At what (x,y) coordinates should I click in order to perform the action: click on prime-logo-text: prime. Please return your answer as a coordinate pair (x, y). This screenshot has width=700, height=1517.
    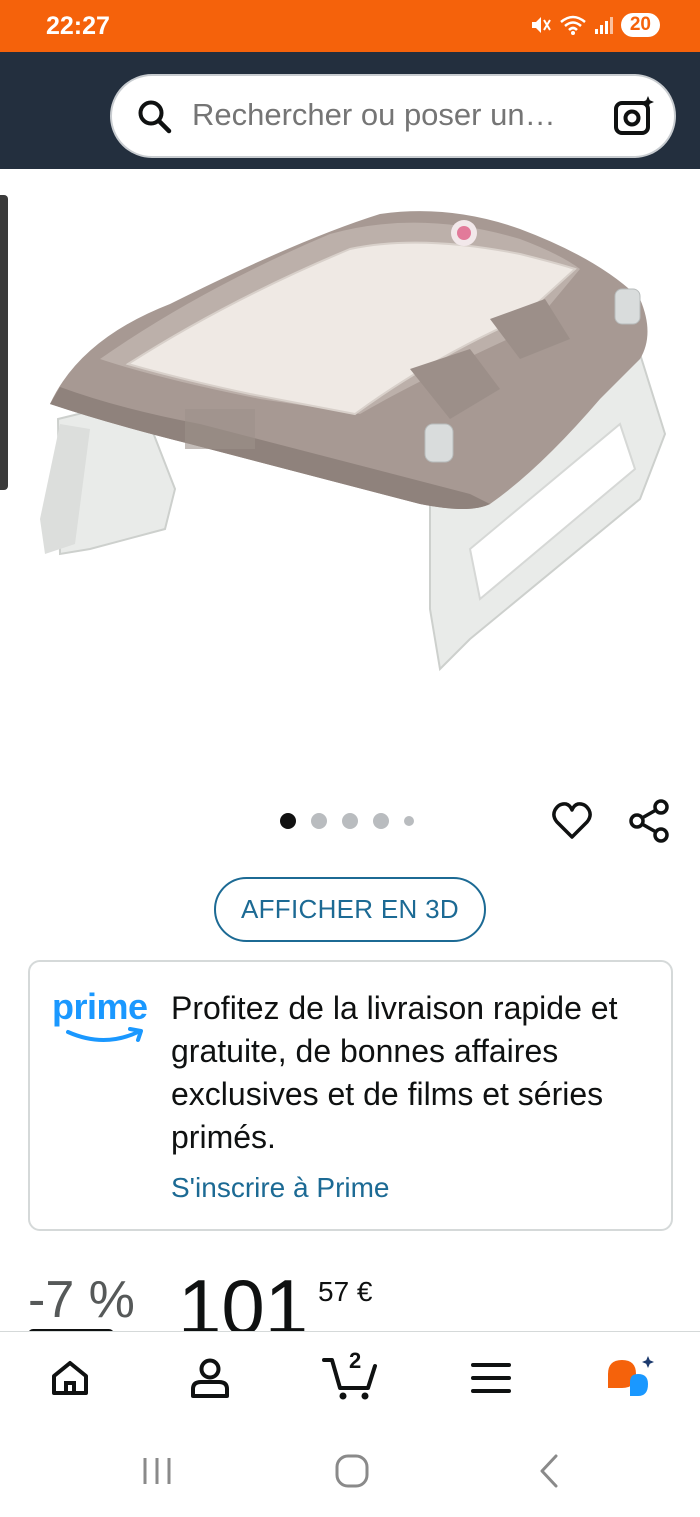
    Looking at the image, I should click on (100, 1006).